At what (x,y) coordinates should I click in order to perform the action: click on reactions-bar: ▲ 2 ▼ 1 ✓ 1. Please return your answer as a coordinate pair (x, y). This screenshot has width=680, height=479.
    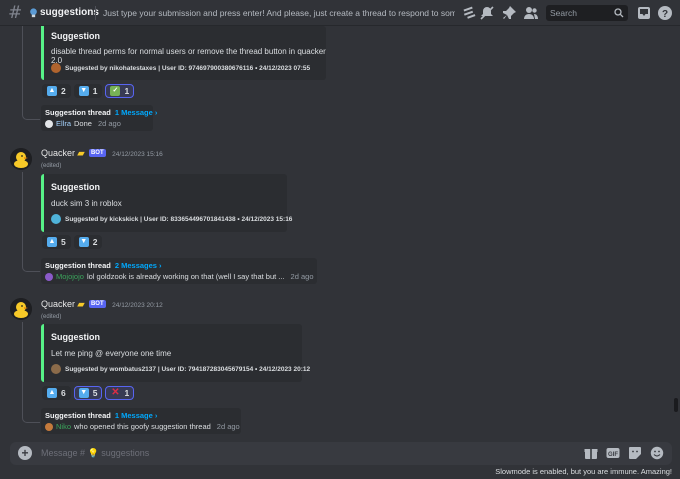
    Looking at the image, I should click on (88, 91).